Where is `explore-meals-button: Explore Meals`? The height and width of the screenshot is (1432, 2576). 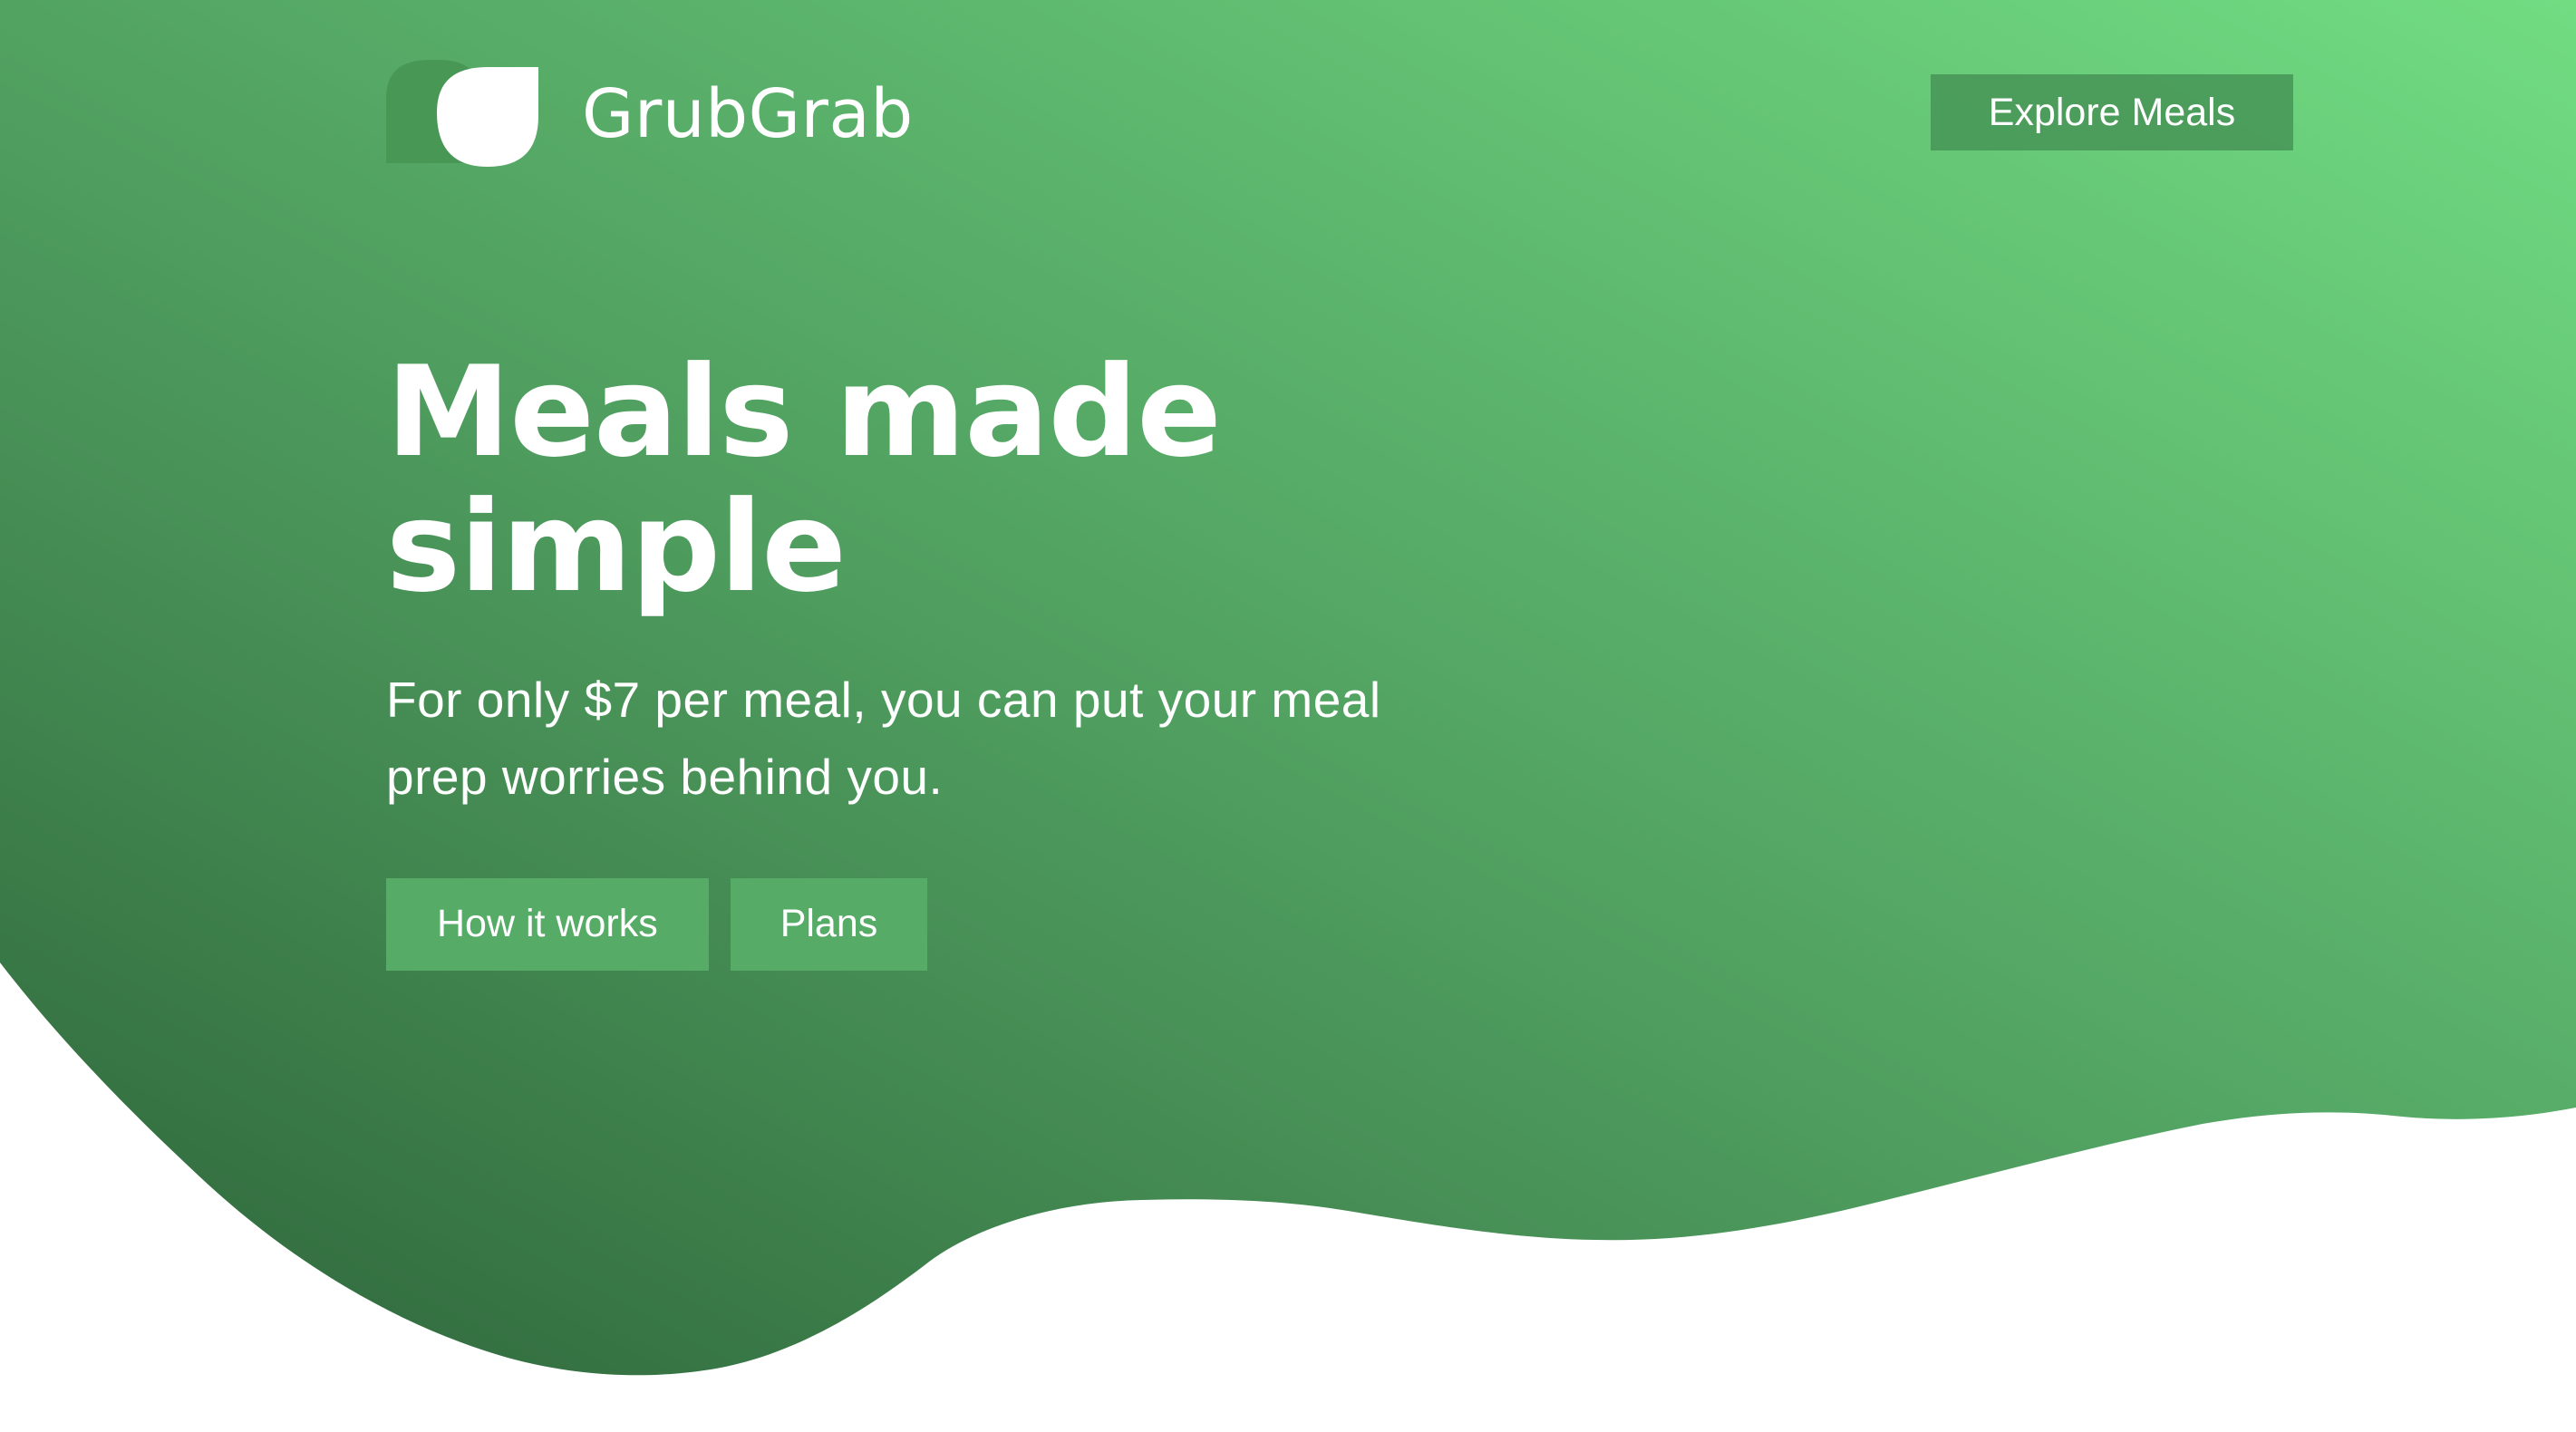
explore-meals-button: Explore Meals is located at coordinates (2112, 112).